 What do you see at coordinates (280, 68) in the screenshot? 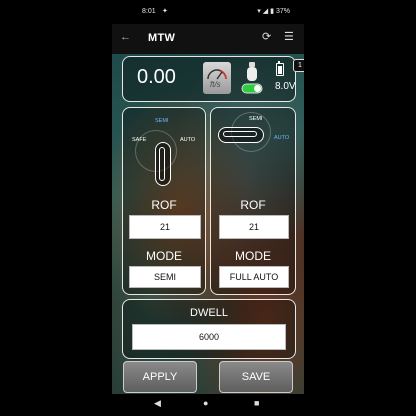
I see `battery-icon` at bounding box center [280, 68].